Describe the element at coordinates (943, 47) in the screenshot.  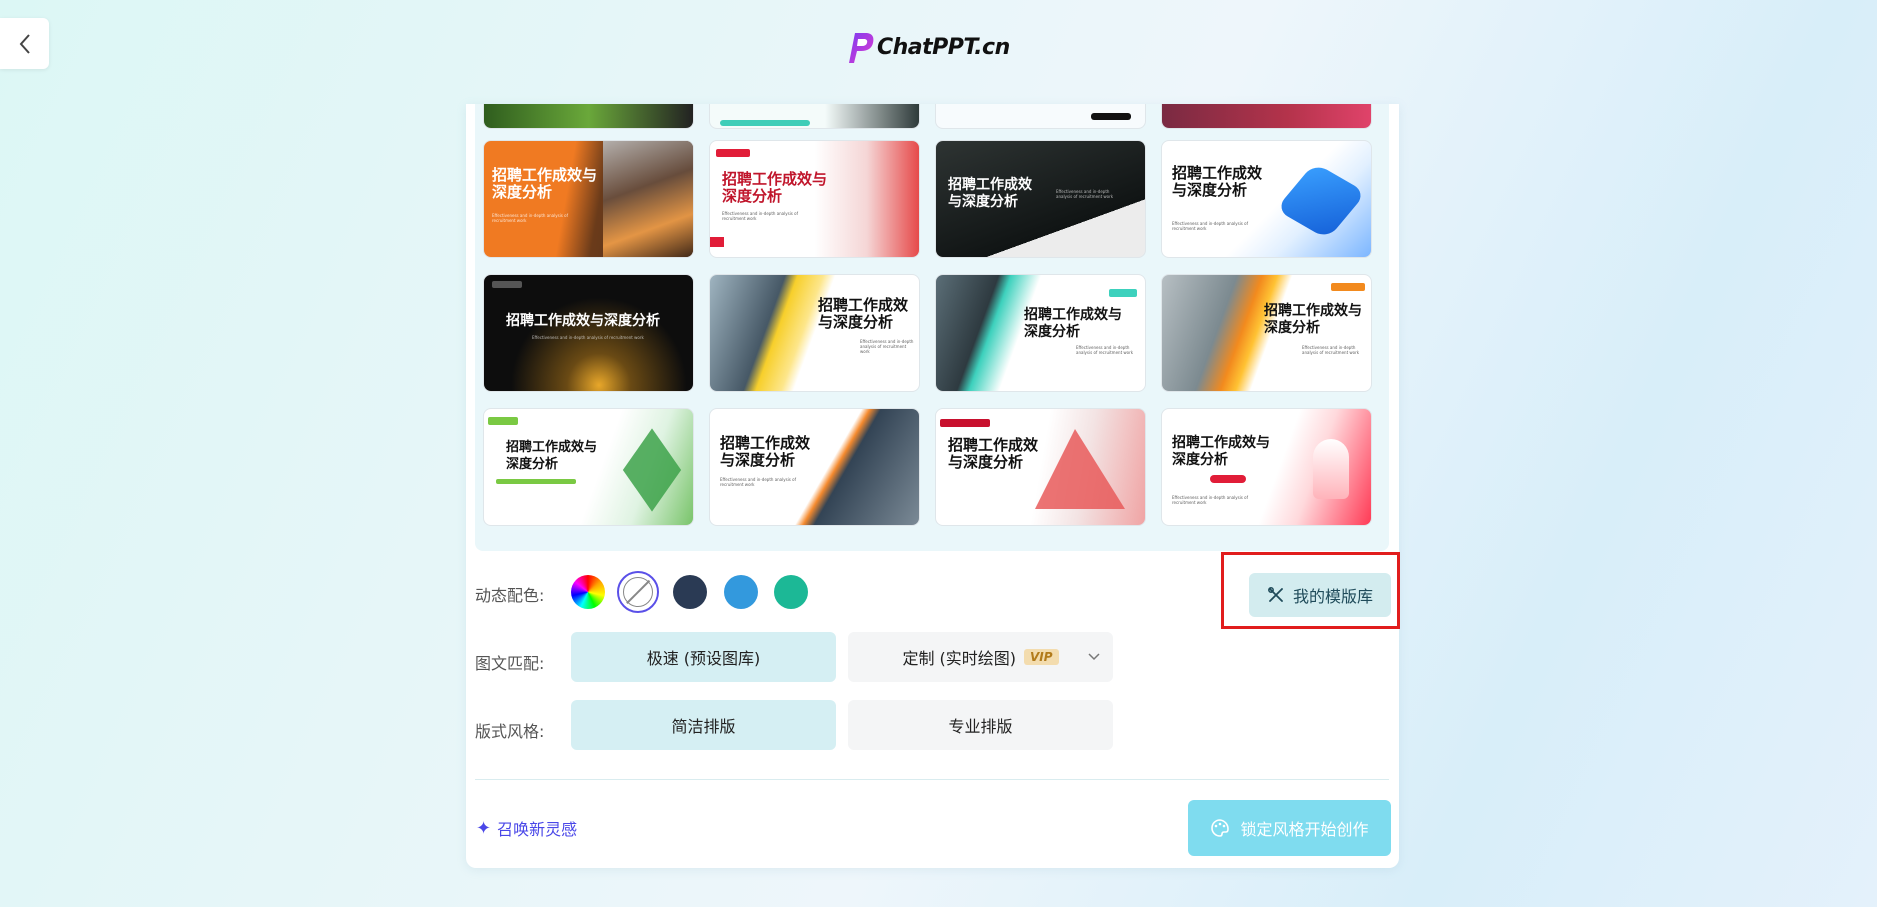
I see `logo-text: ChatPPT.cn` at that location.